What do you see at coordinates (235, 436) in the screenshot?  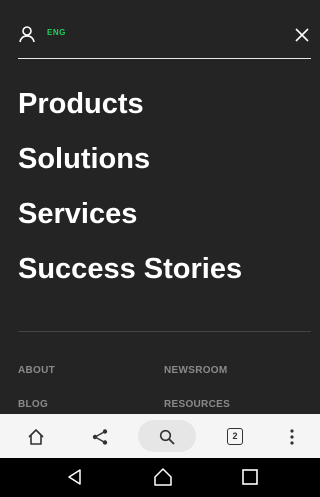 I see `tabs-icon: 2` at bounding box center [235, 436].